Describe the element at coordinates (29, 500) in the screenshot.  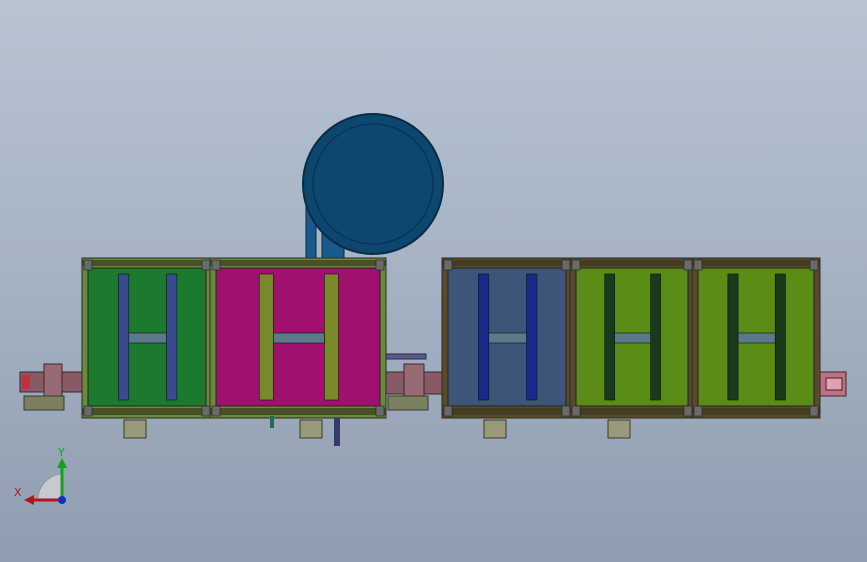
I see `triad-x-arrow-icon` at that location.